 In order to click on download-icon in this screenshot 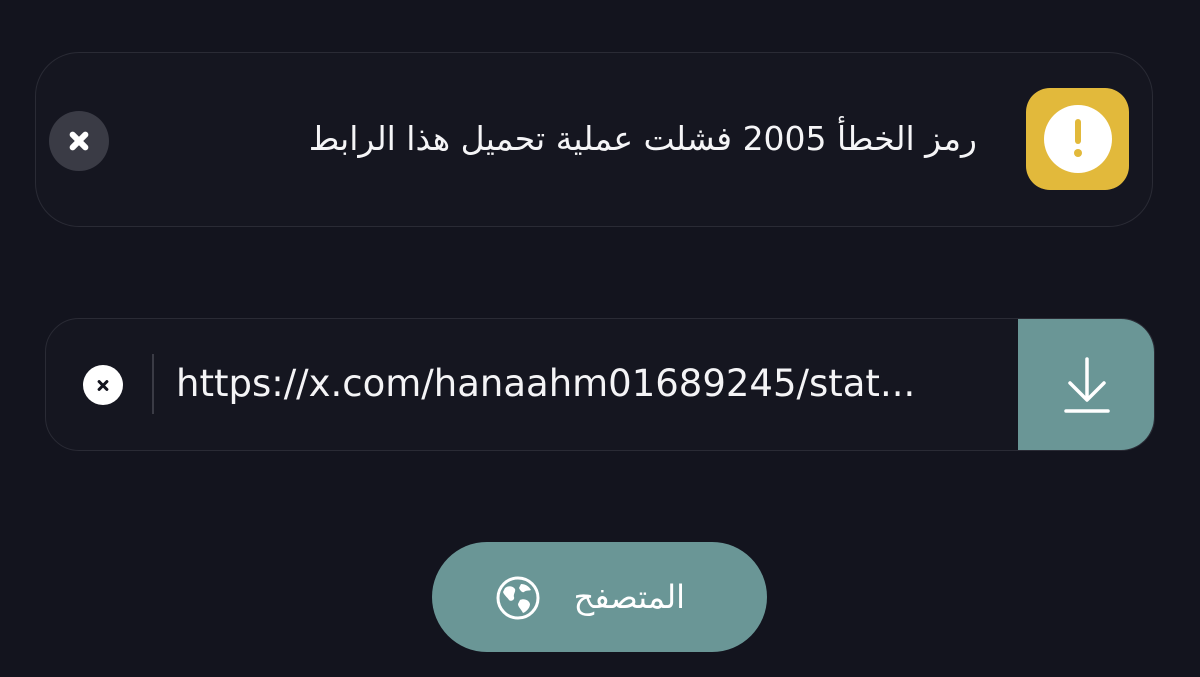, I will do `click(1087, 385)`.